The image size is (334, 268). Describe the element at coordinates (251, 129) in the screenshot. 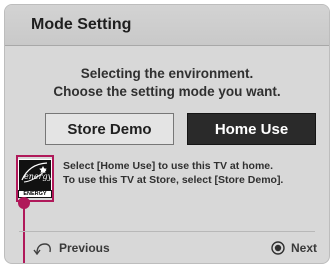

I see `home-use-button: Home Use` at that location.